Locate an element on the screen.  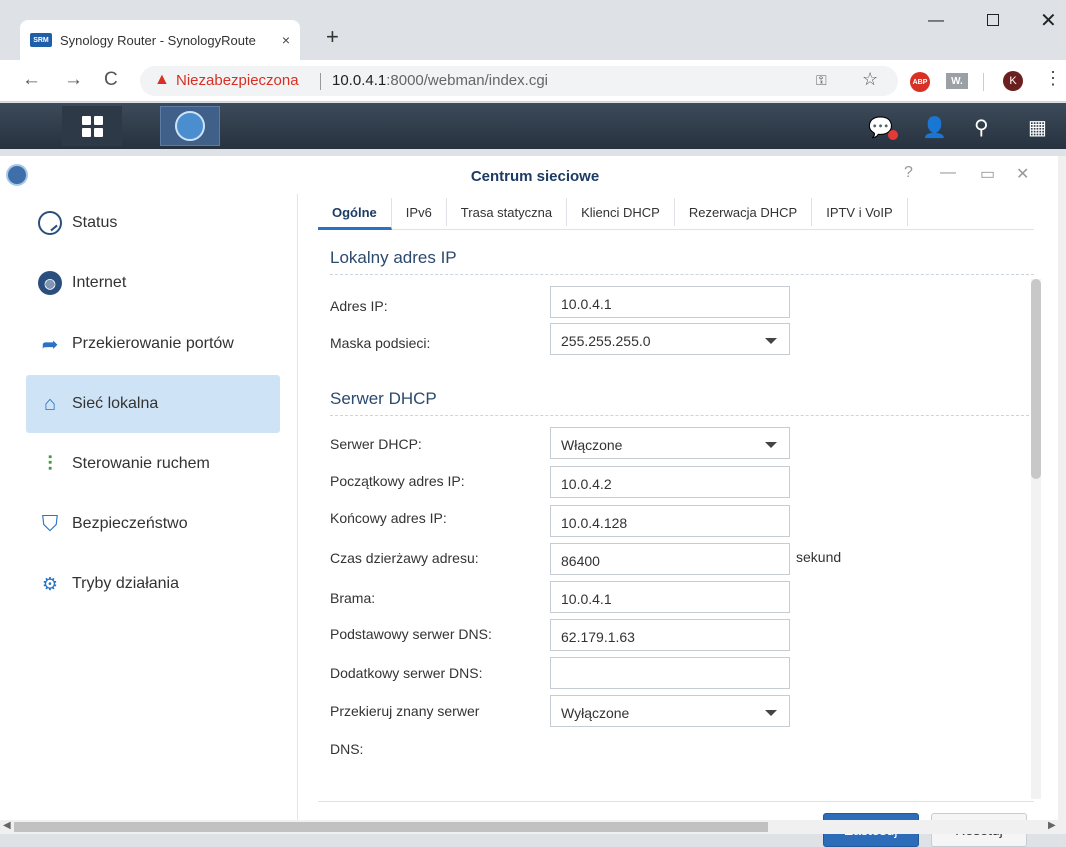
ip-address-input: 10.0.4.1 is located at coordinates (670, 302).